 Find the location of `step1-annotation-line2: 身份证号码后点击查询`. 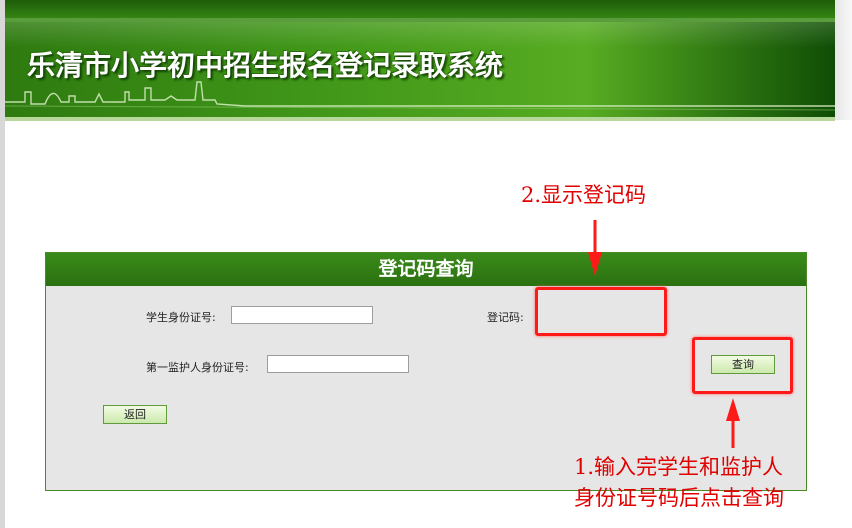

step1-annotation-line2: 身份证号码后点击查询 is located at coordinates (679, 498).